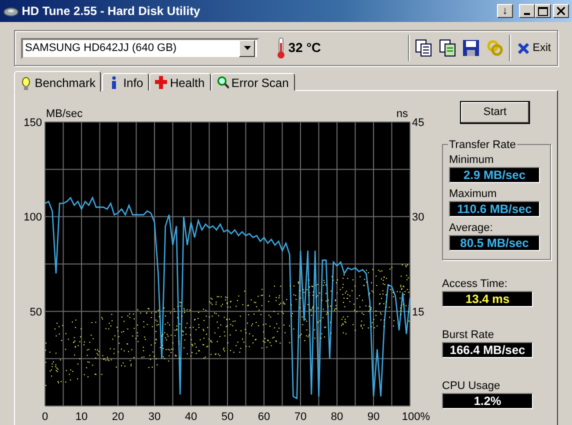  I want to click on menu-button: ↓, so click(505, 11).